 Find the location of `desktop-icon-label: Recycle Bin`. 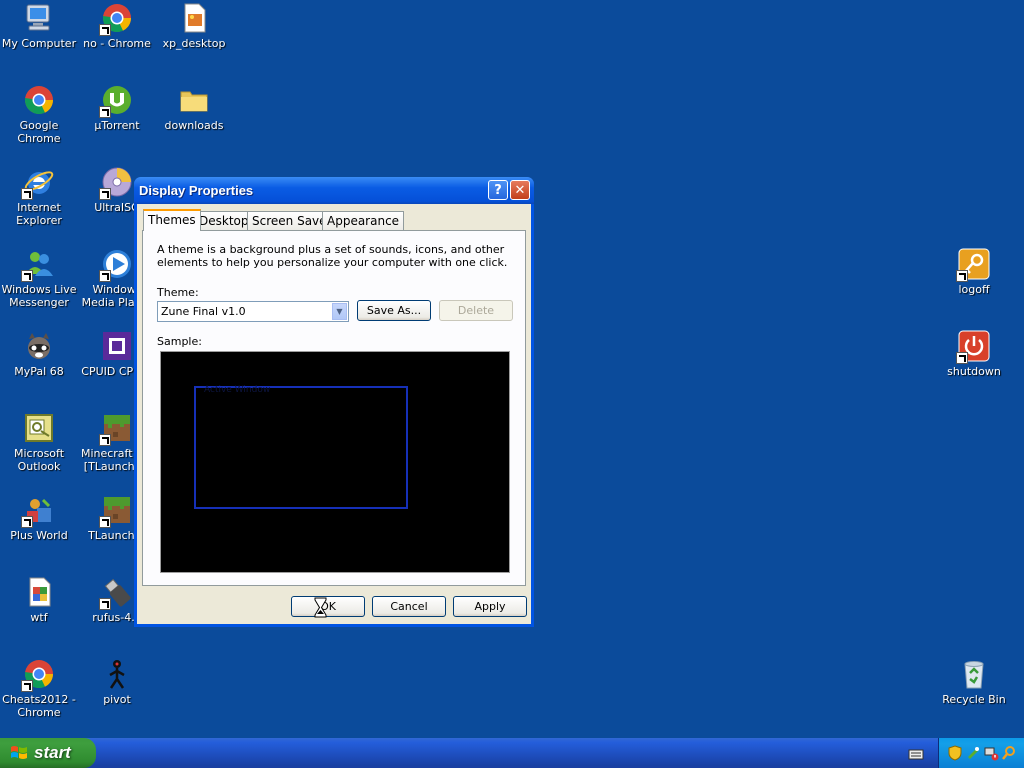

desktop-icon-label: Recycle Bin is located at coordinates (974, 699).